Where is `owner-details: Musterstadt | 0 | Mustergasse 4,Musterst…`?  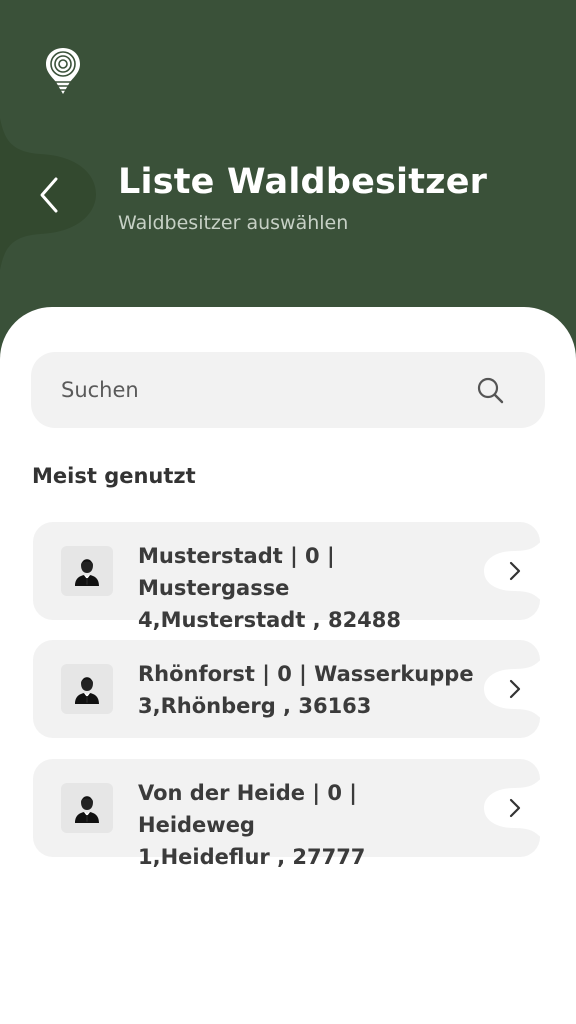
owner-details: Musterstadt | 0 | Mustergasse 4,Musterst… is located at coordinates (308, 588).